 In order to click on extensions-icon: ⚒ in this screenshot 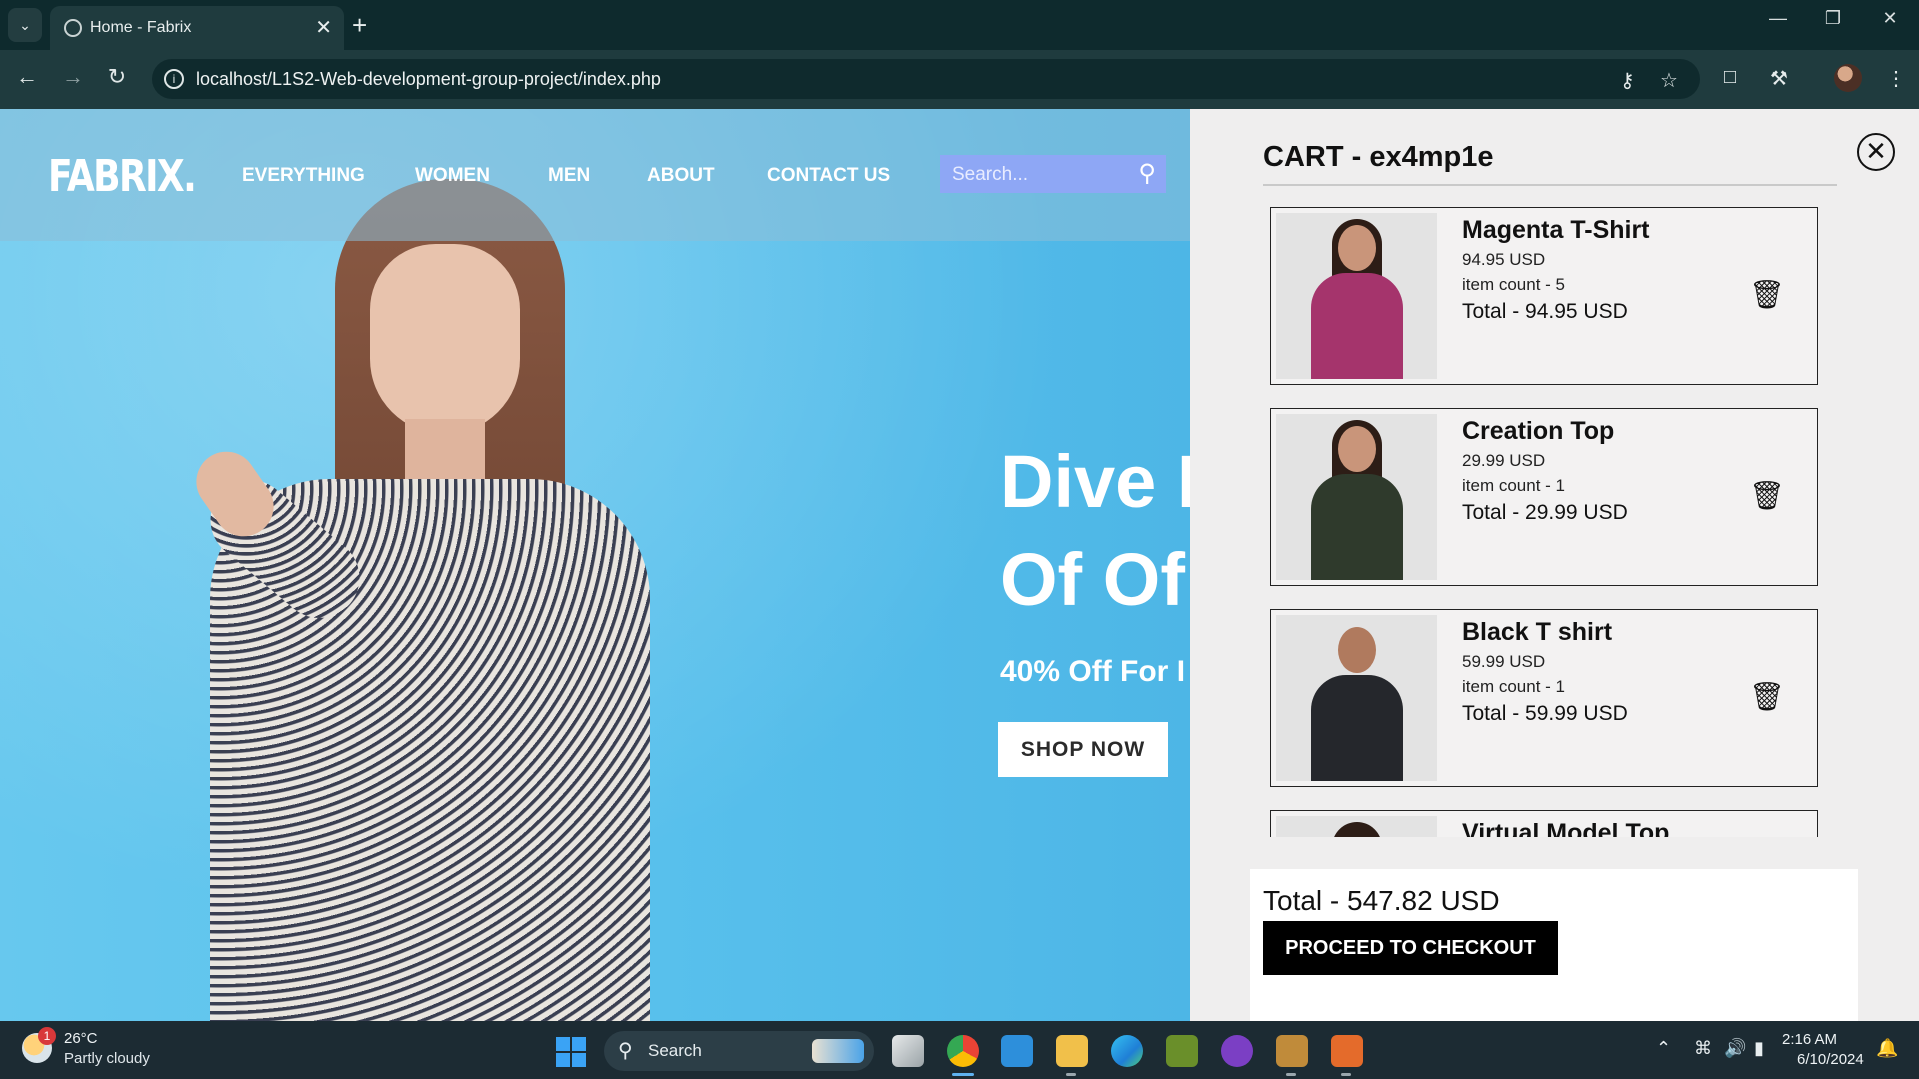, I will do `click(1779, 78)`.